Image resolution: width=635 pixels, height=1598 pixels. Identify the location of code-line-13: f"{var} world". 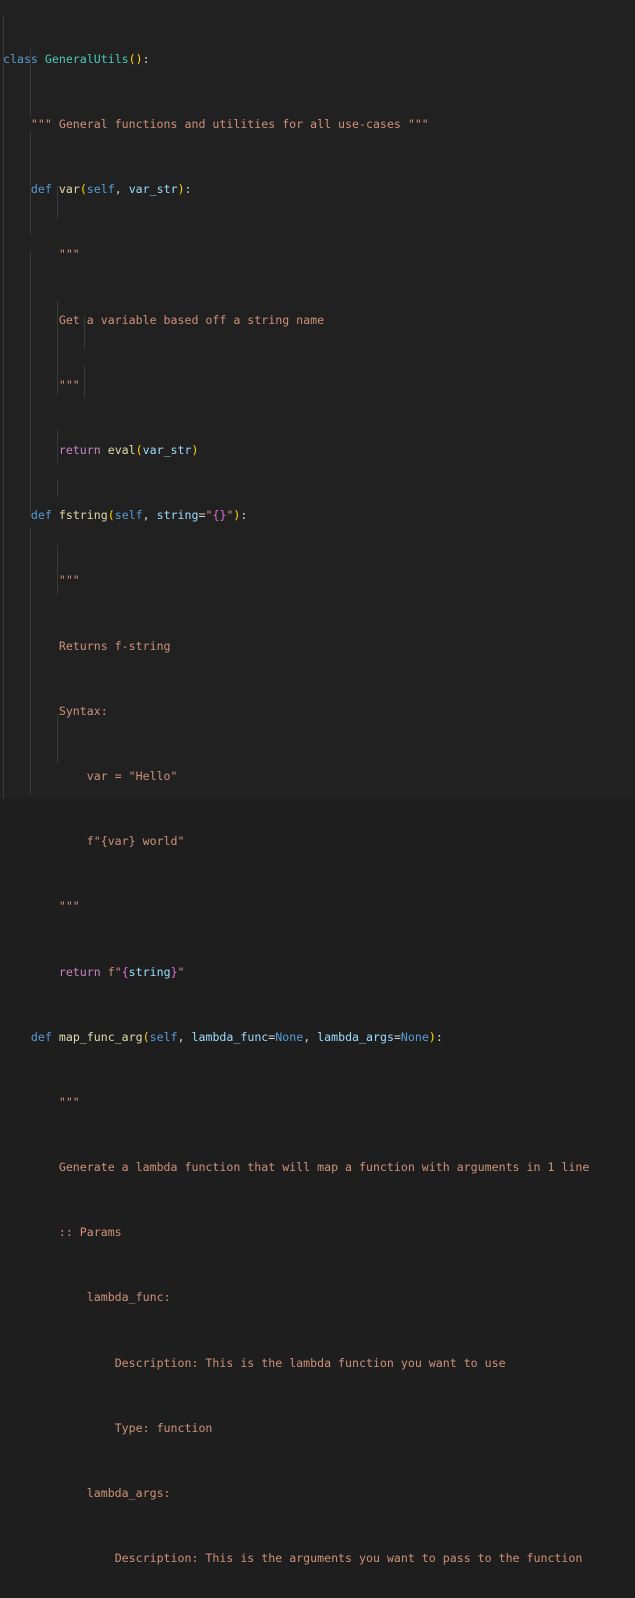
(135, 841).